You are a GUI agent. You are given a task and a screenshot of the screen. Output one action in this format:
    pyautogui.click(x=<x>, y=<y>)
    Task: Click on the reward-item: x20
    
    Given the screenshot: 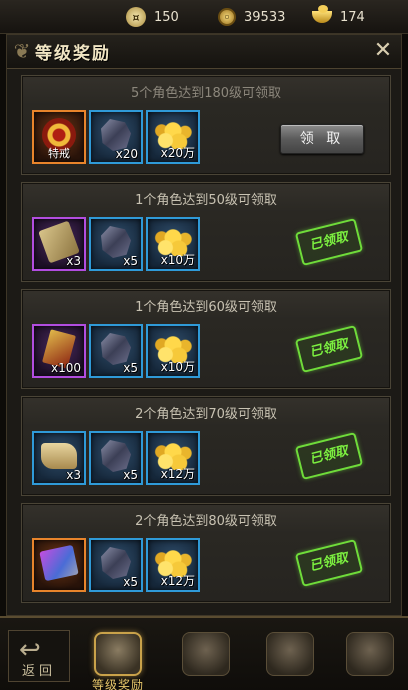 What is the action you would take?
    pyautogui.click(x=116, y=137)
    